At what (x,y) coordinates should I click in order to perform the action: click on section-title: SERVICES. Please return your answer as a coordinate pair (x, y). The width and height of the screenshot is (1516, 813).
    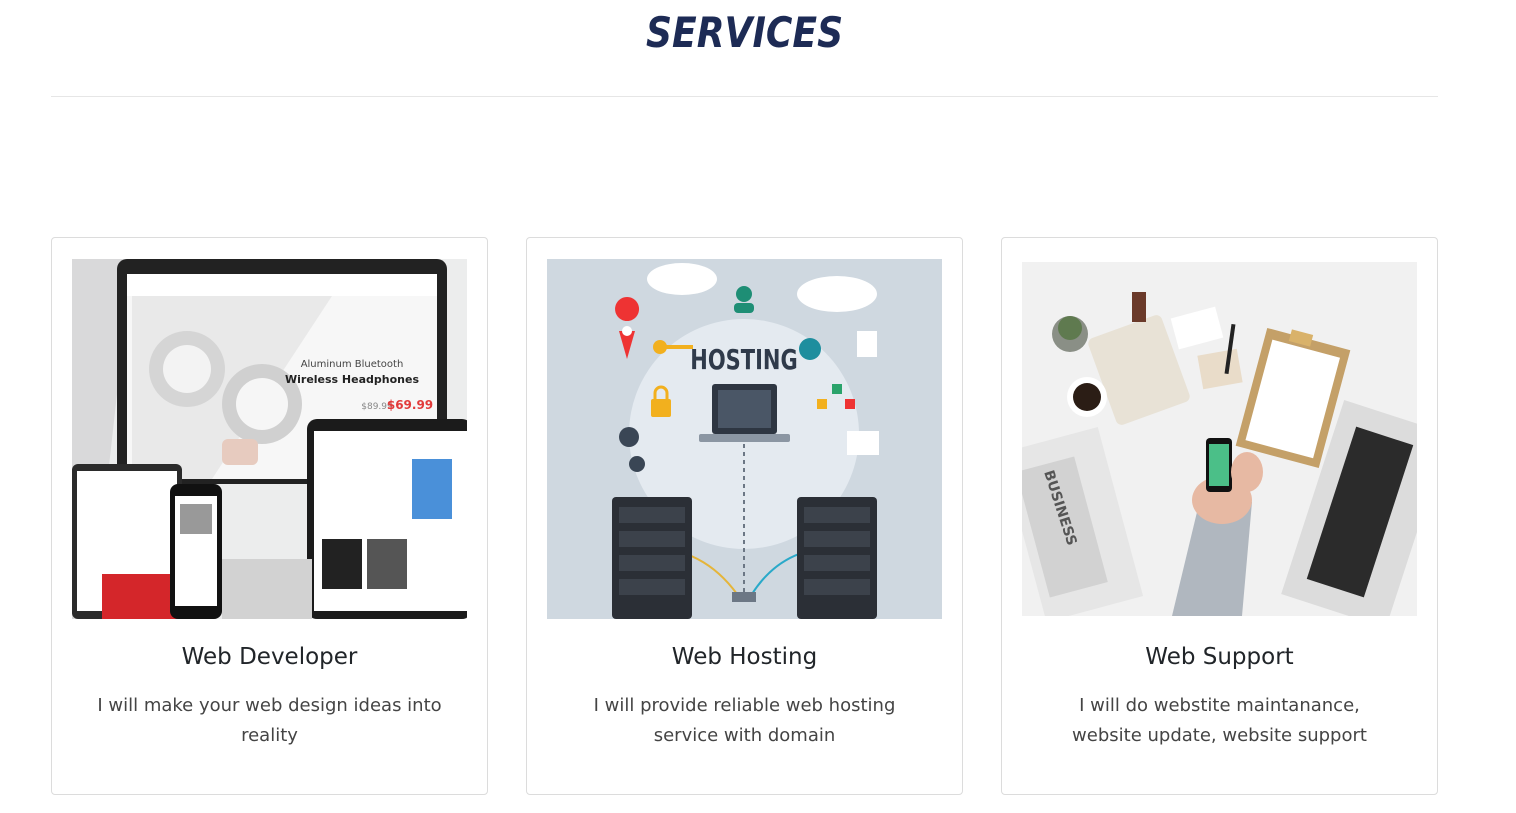
    Looking at the image, I should click on (745, 32).